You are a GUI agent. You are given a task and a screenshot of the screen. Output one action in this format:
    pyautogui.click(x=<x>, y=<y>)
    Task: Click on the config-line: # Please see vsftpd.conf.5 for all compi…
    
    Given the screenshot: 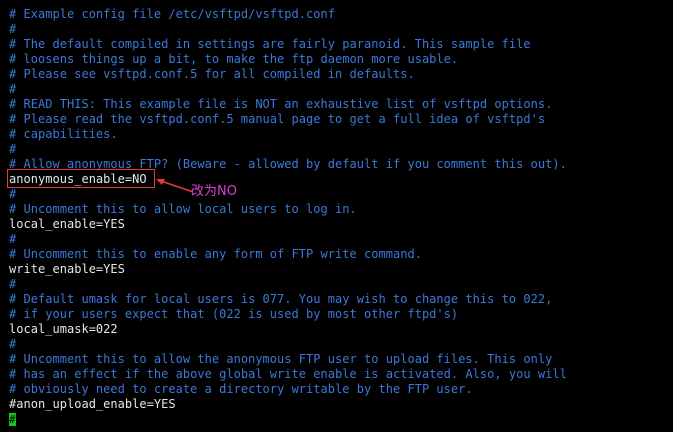 What is the action you would take?
    pyautogui.click(x=212, y=74)
    